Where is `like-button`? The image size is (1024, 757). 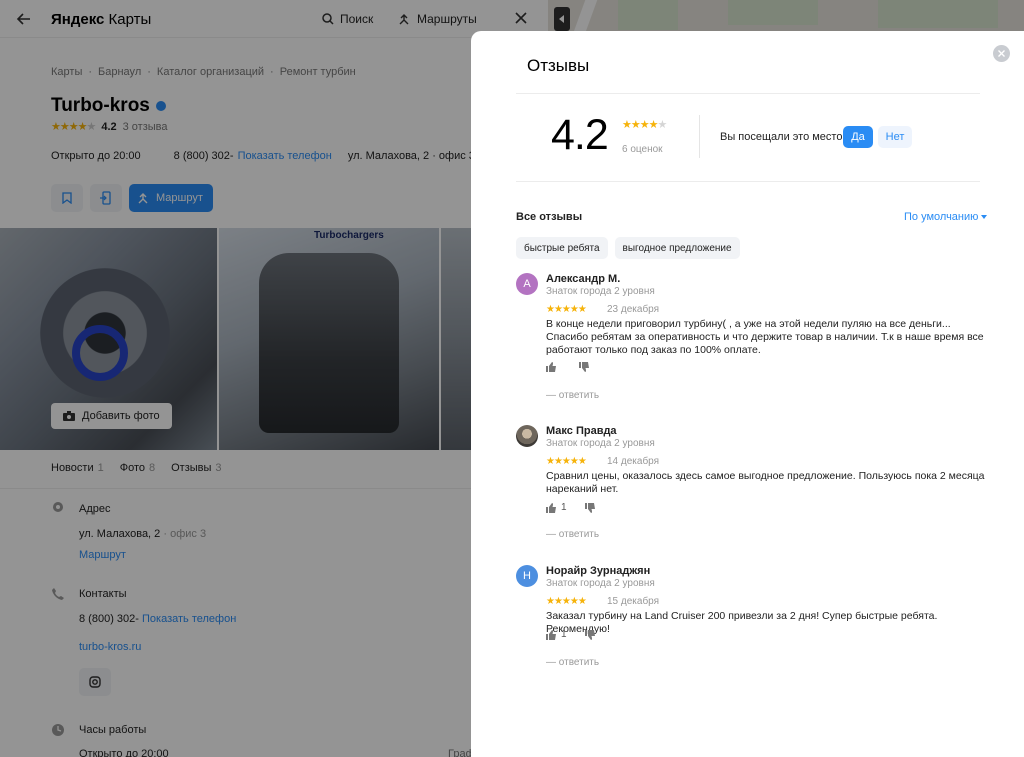 like-button is located at coordinates (553, 367).